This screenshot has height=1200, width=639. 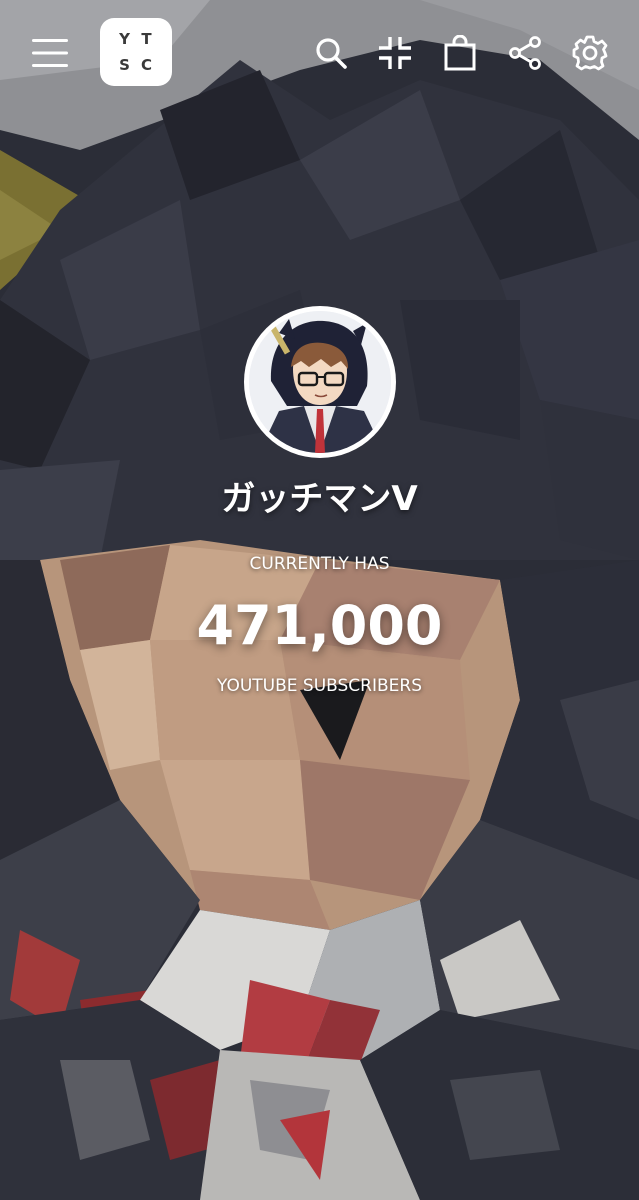 I want to click on menu-icon, so click(x=50, y=53).